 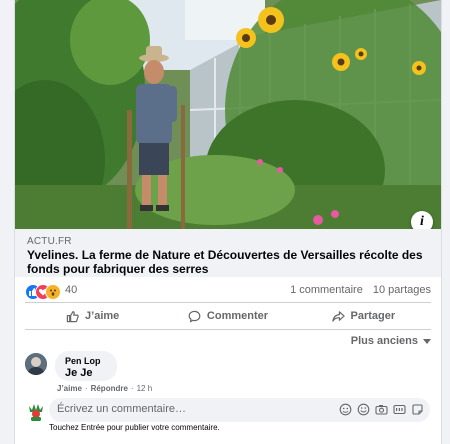 I want to click on comment-reply-link: Répondre, so click(x=109, y=388).